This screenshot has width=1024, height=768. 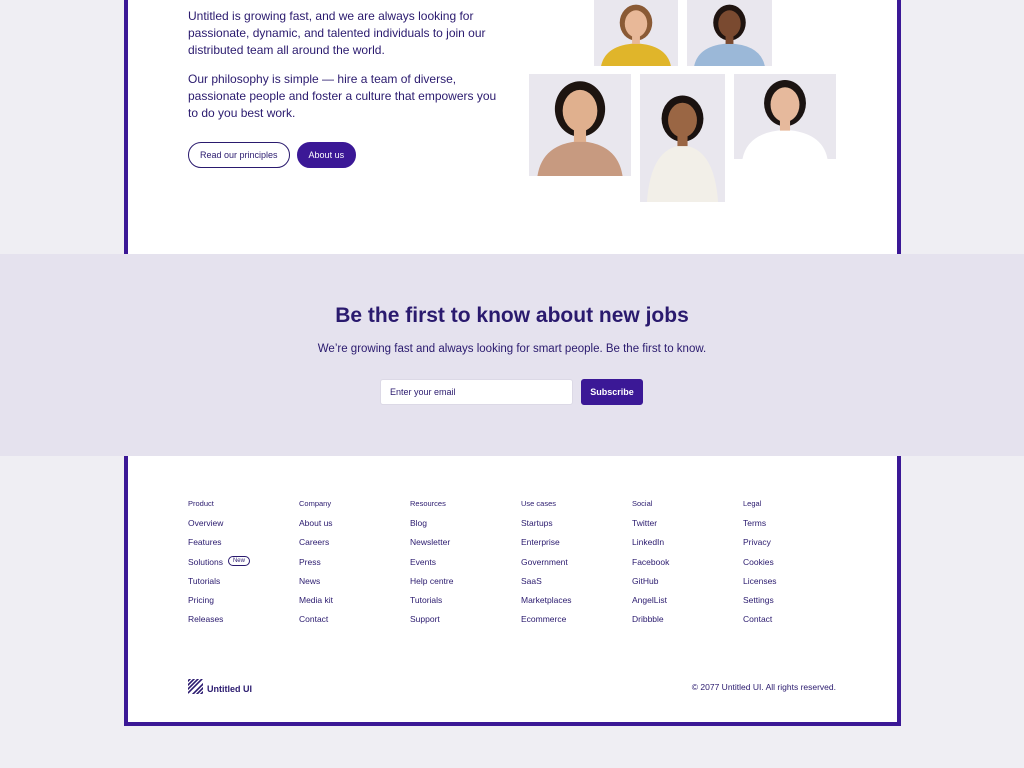 What do you see at coordinates (798, 585) in the screenshot?
I see `footer-link-licenses: Licenses` at bounding box center [798, 585].